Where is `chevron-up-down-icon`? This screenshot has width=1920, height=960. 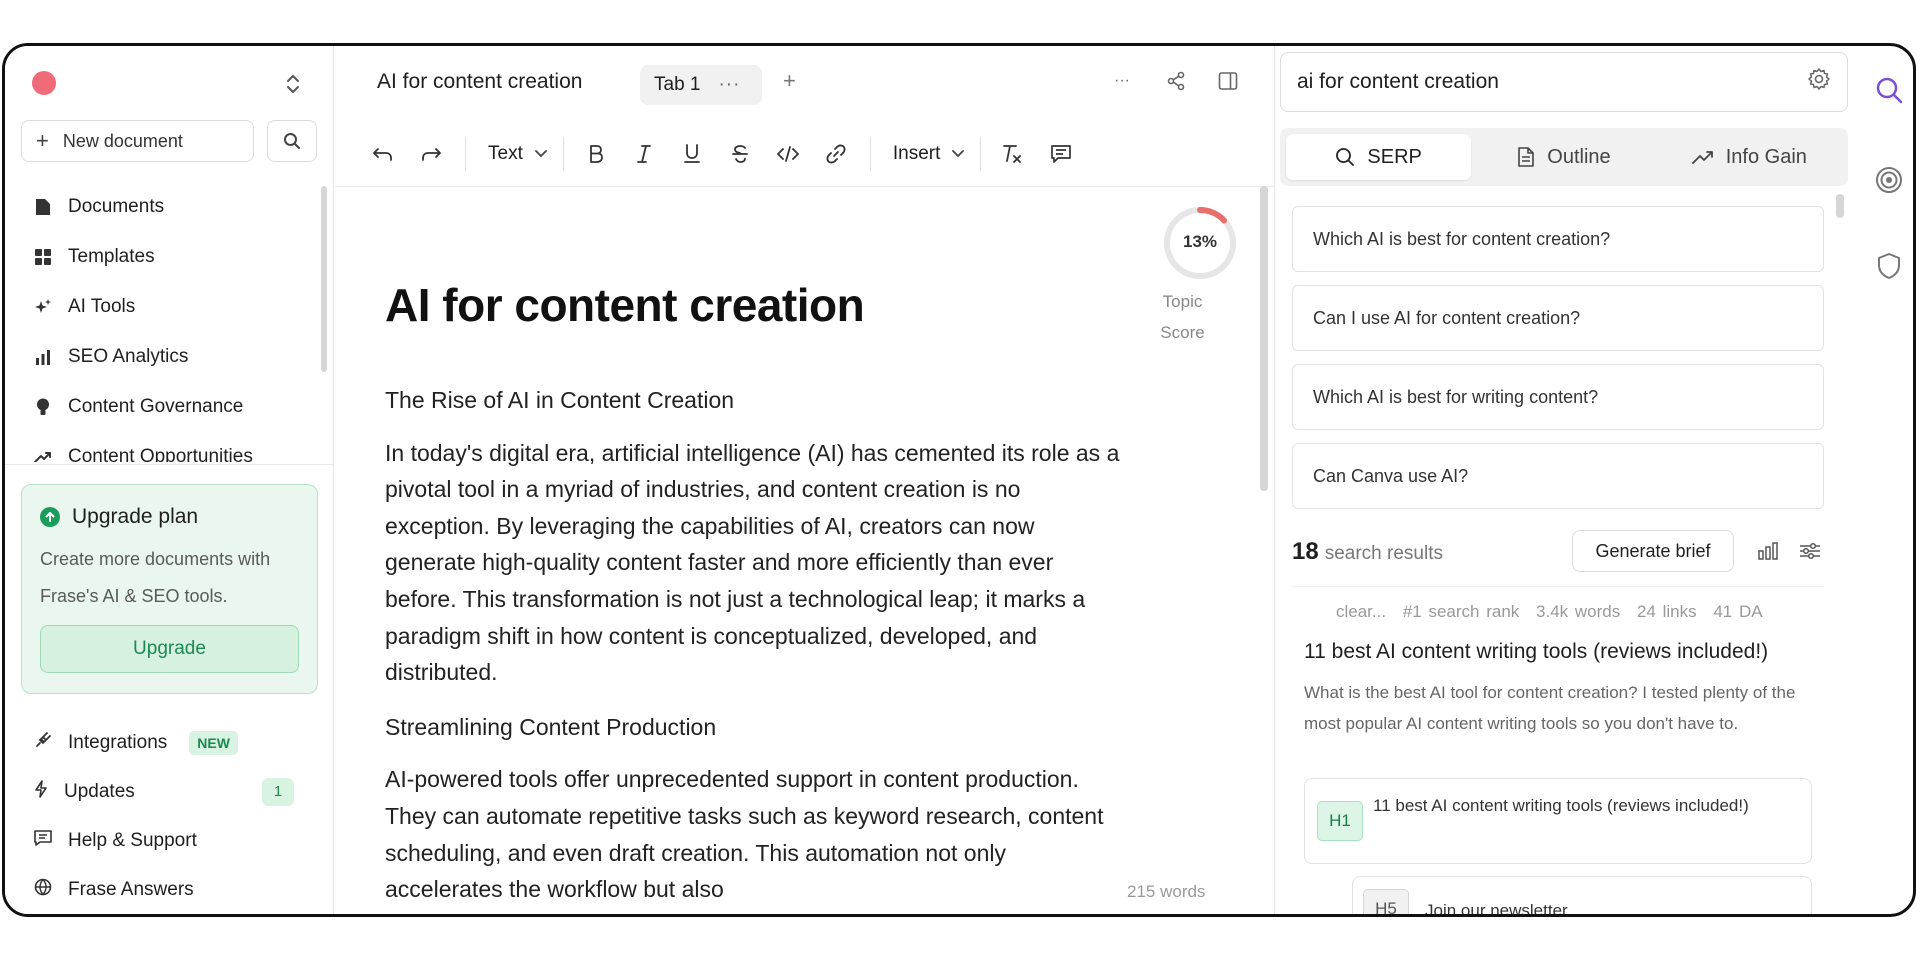 chevron-up-down-icon is located at coordinates (293, 84).